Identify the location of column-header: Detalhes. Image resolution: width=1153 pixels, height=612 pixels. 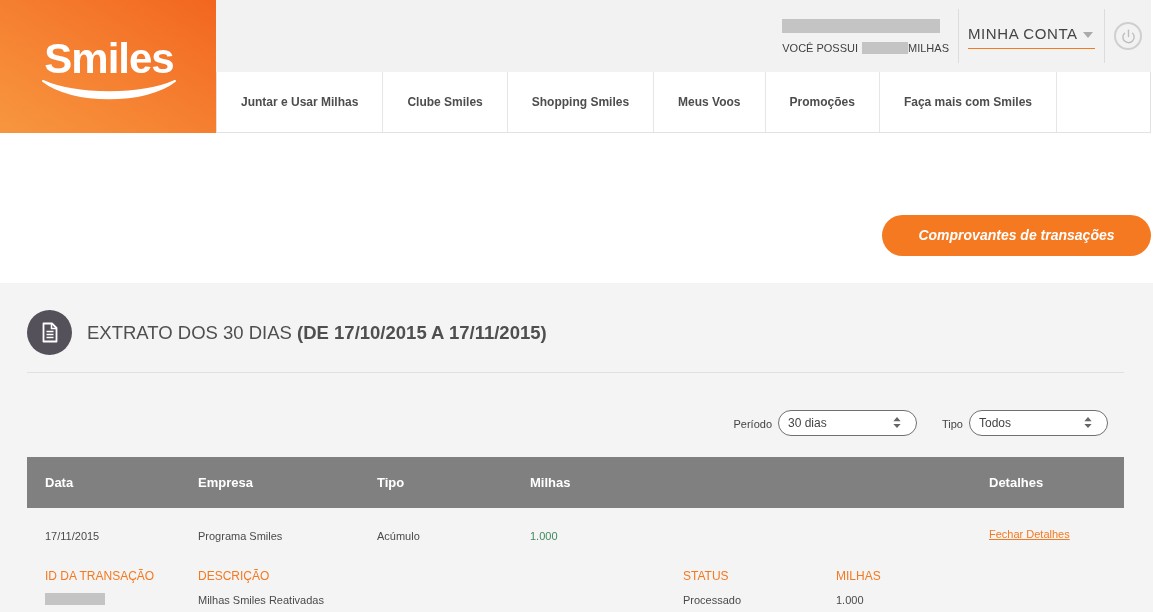
(1016, 482).